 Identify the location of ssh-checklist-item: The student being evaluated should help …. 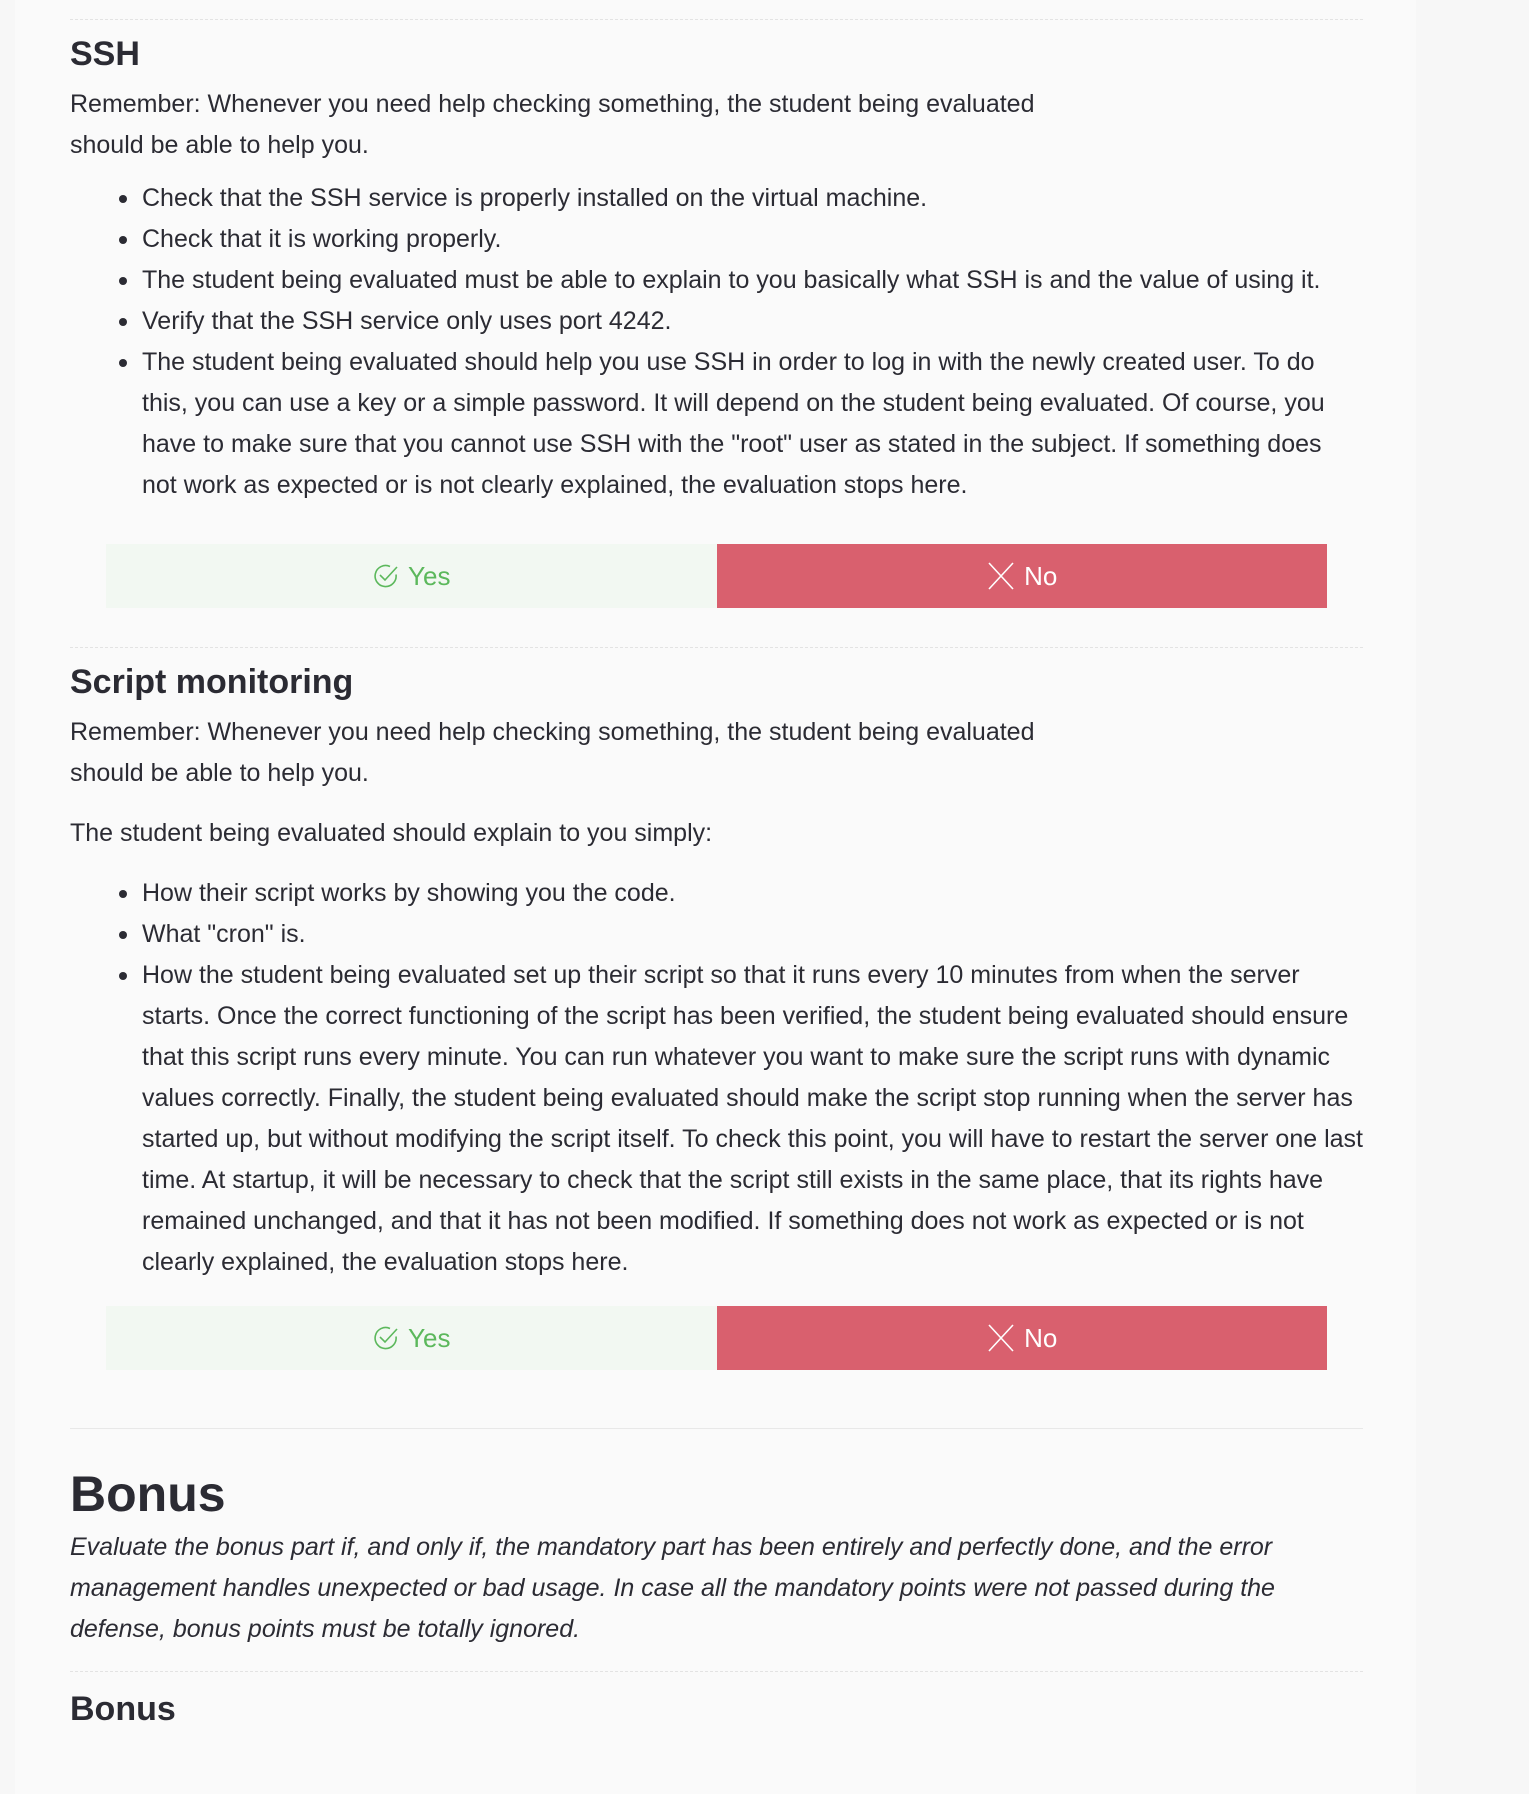
(741, 424).